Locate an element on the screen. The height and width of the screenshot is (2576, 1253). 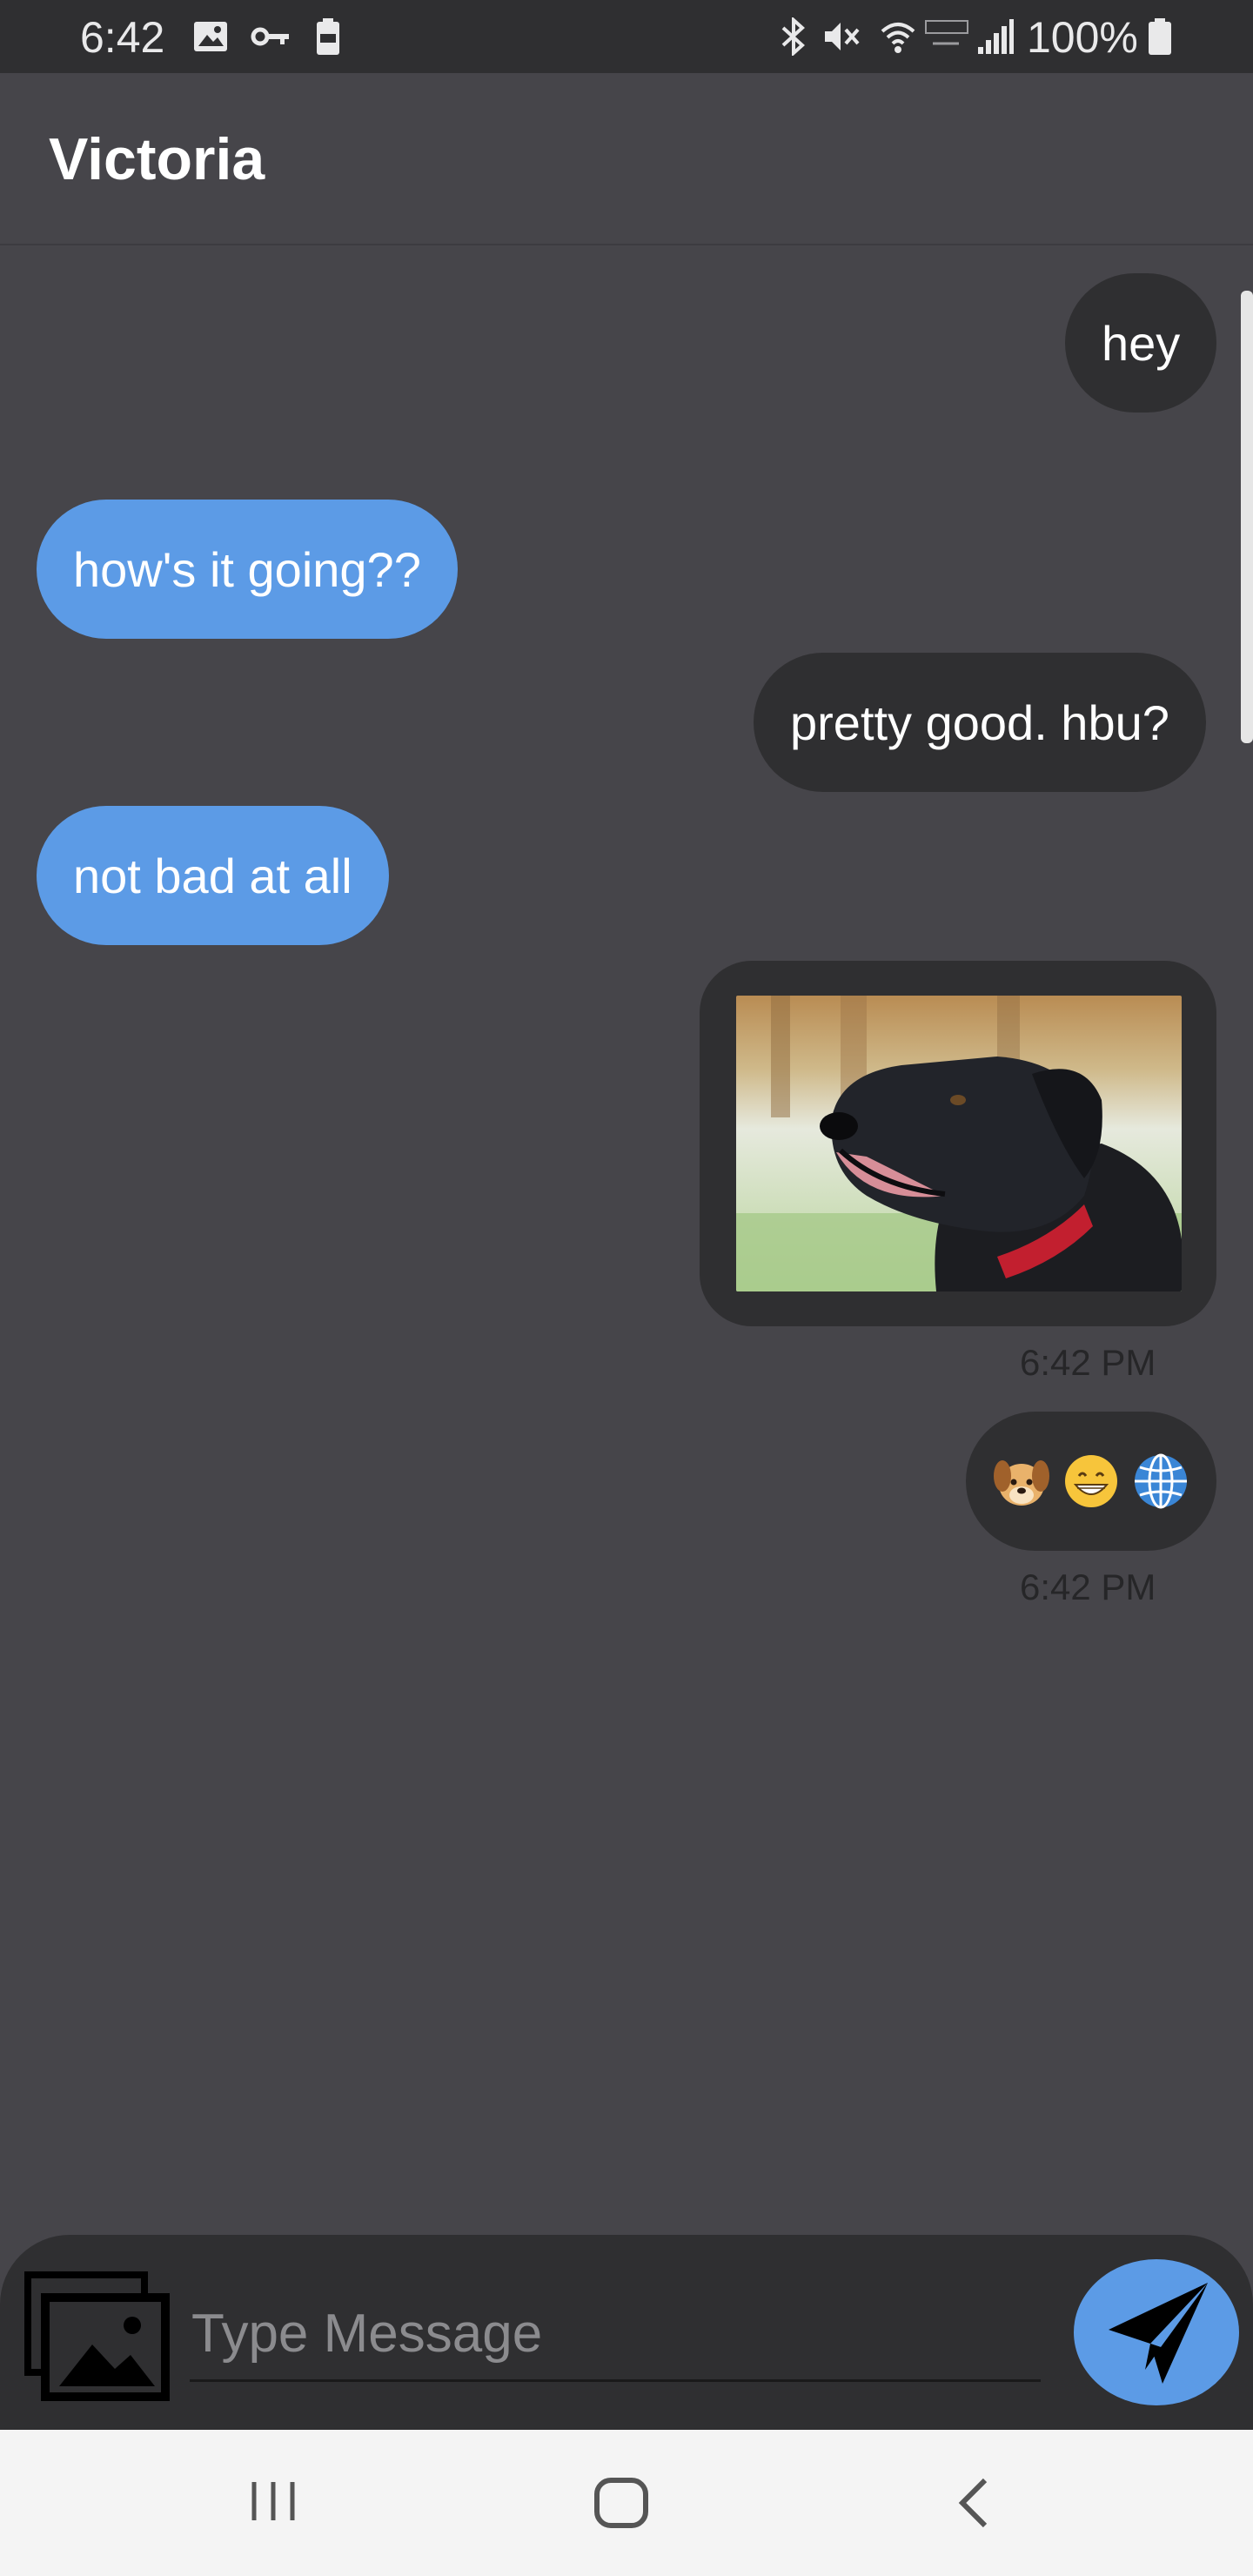
battery-saver-icon is located at coordinates (328, 37).